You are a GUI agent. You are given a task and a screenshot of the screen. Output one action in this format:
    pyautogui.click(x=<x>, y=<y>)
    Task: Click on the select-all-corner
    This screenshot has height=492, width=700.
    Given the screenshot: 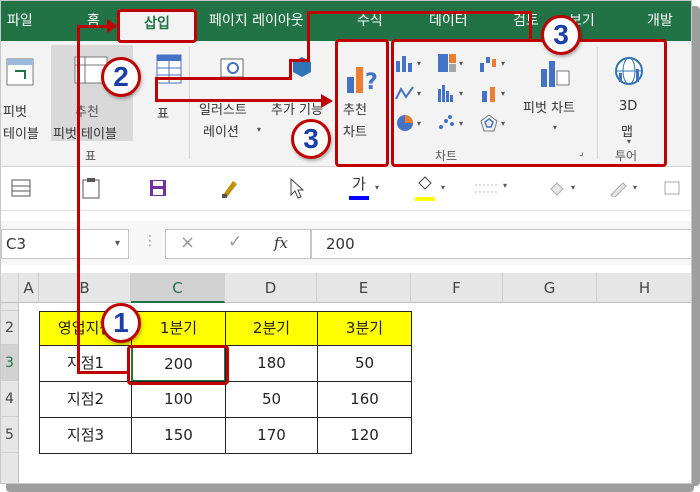 What is the action you would take?
    pyautogui.click(x=10, y=288)
    